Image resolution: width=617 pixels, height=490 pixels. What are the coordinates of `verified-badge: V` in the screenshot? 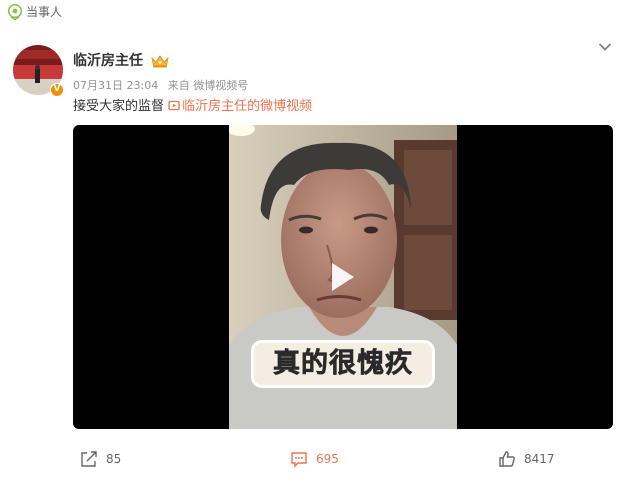 It's located at (57, 90).